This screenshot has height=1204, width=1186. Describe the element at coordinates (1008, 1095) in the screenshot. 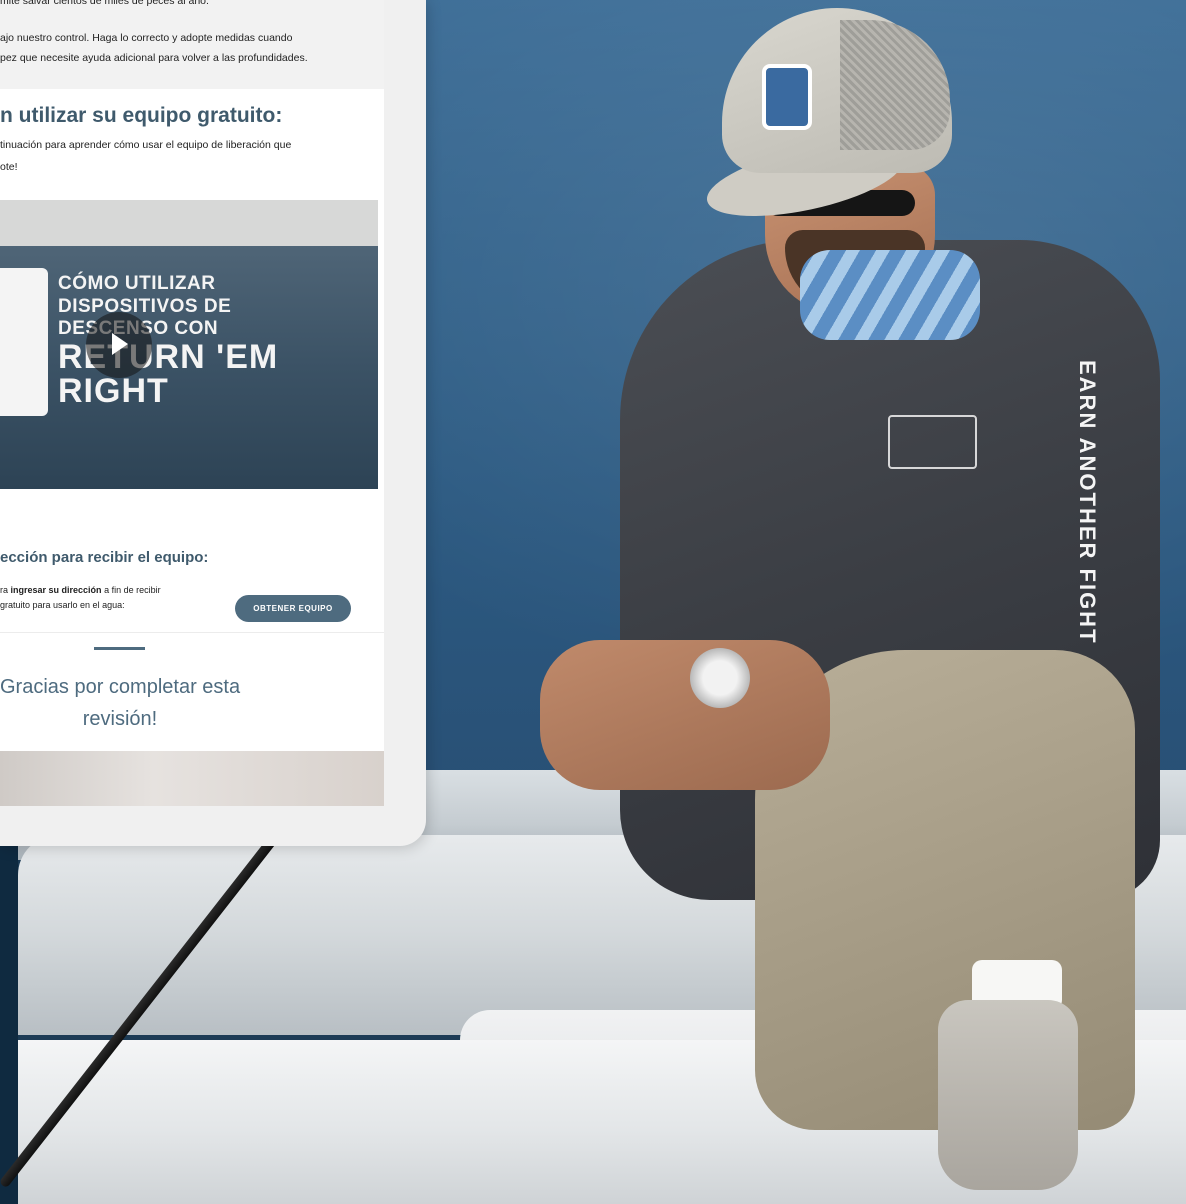

I see `angler-boot` at that location.